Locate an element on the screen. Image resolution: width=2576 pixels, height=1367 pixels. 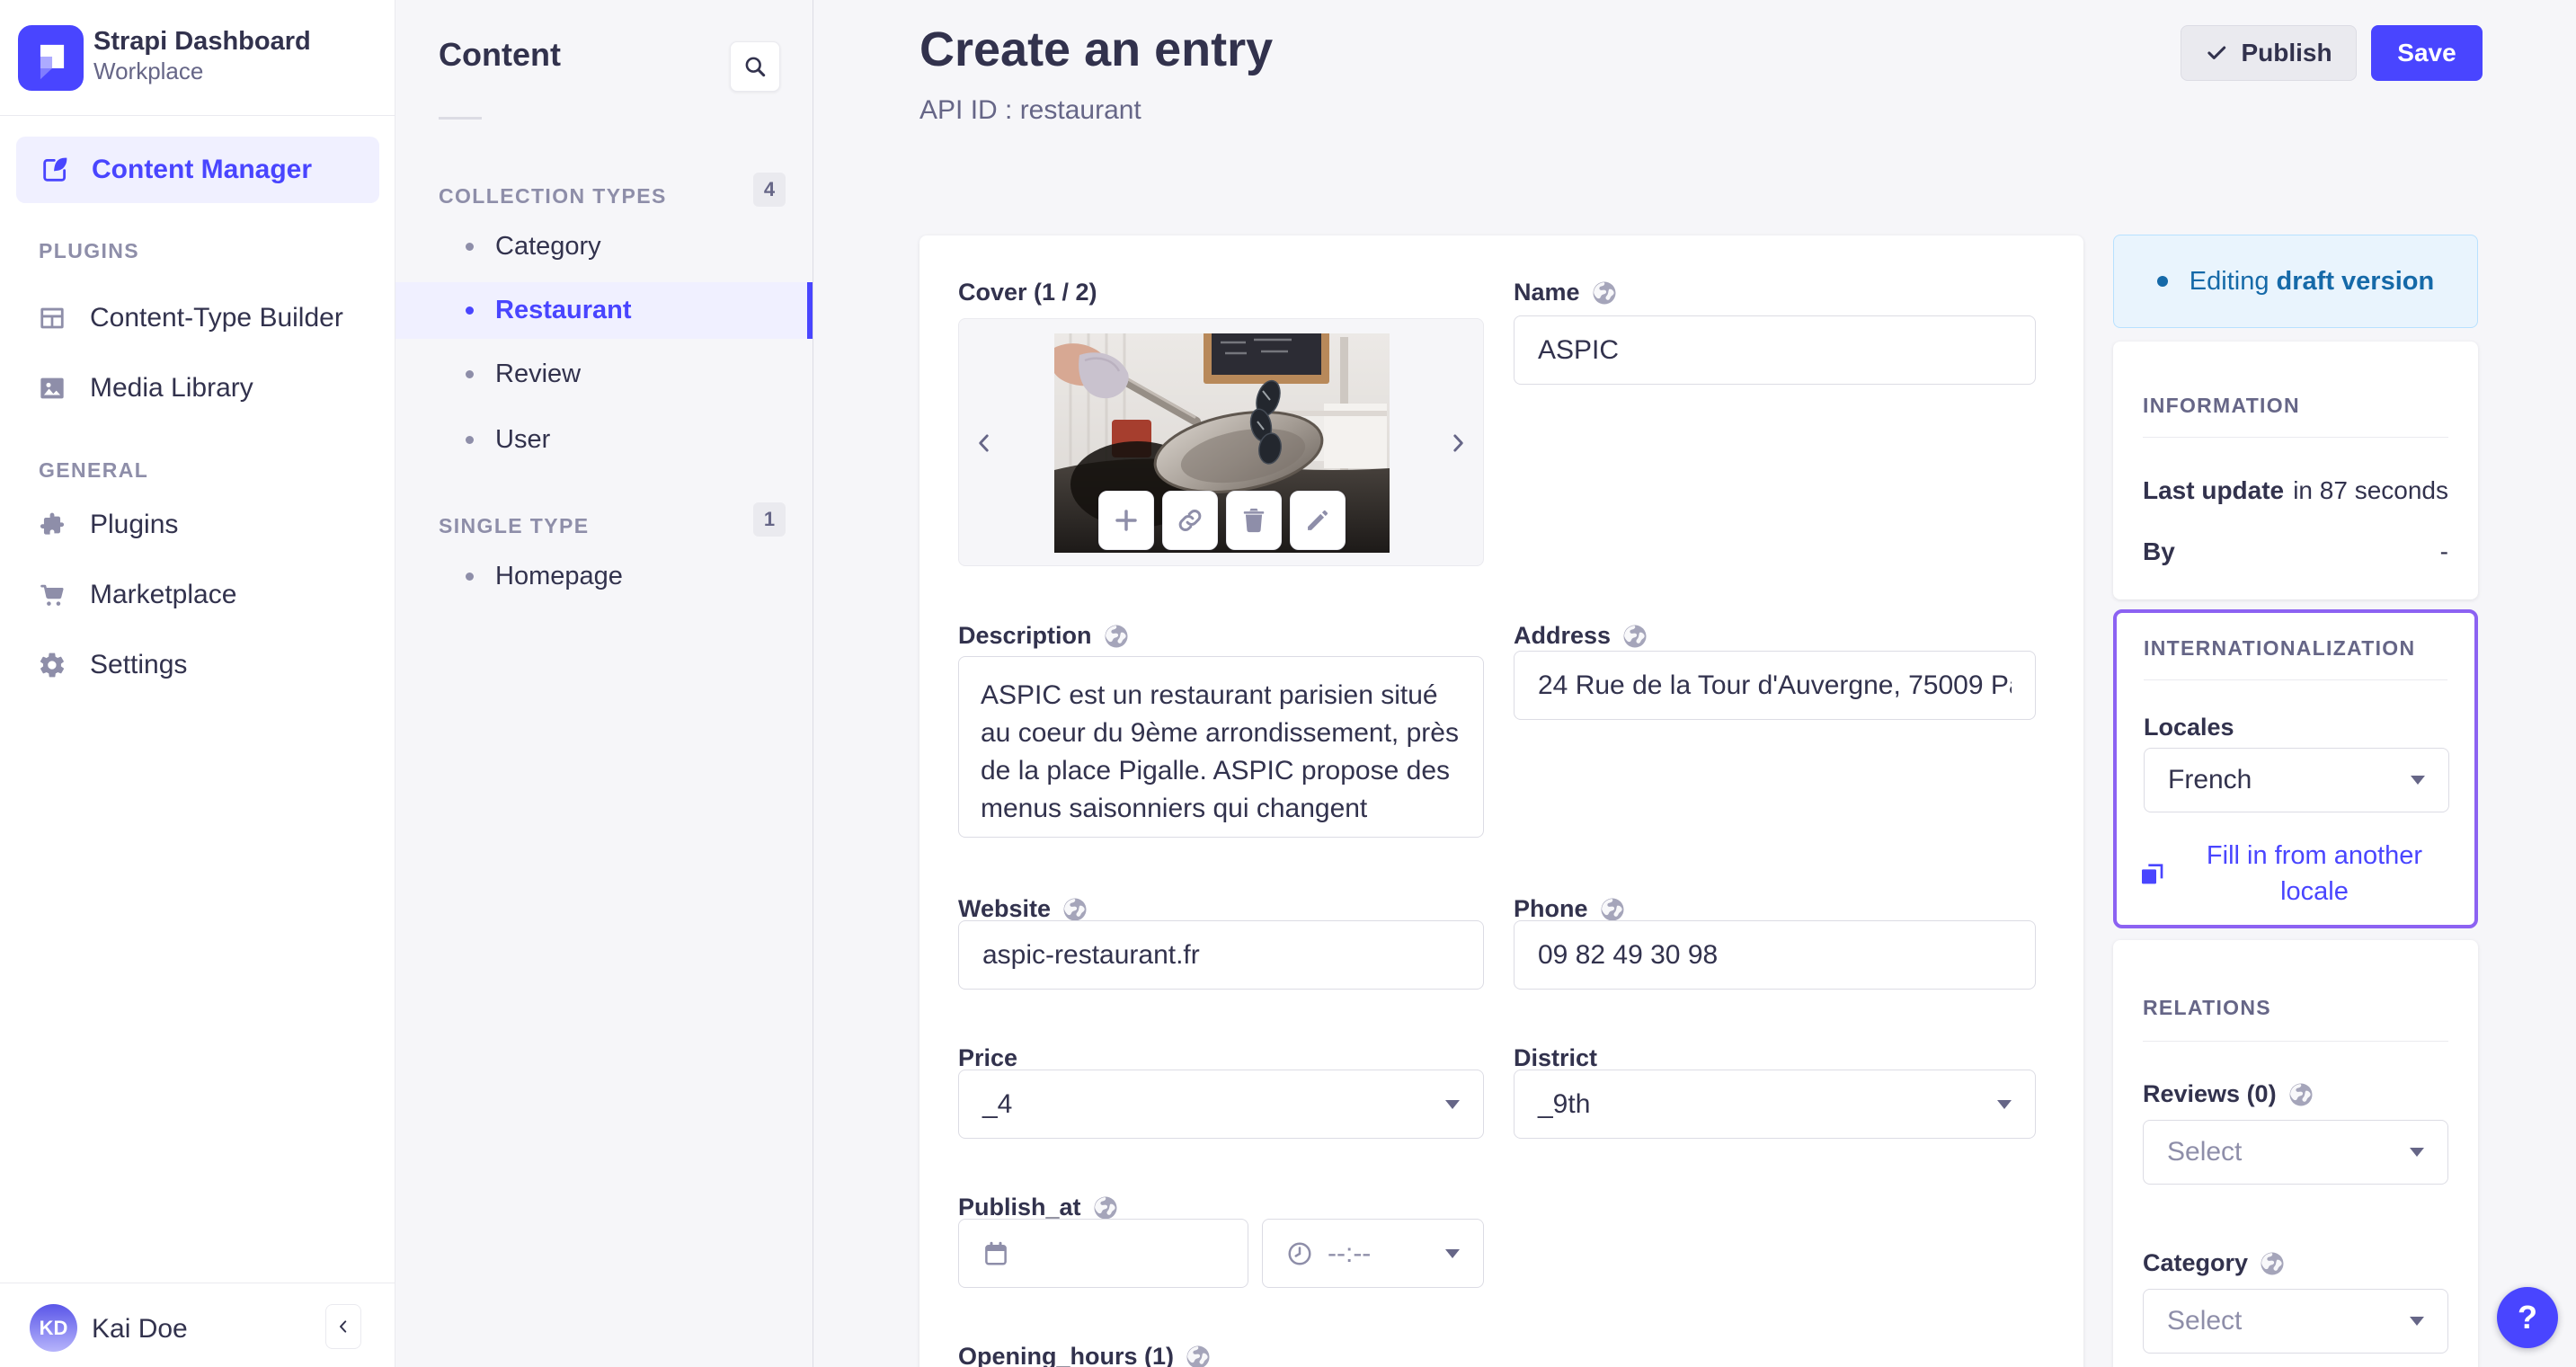
subnav-item-restaurant: Restaurant is located at coordinates (604, 311).